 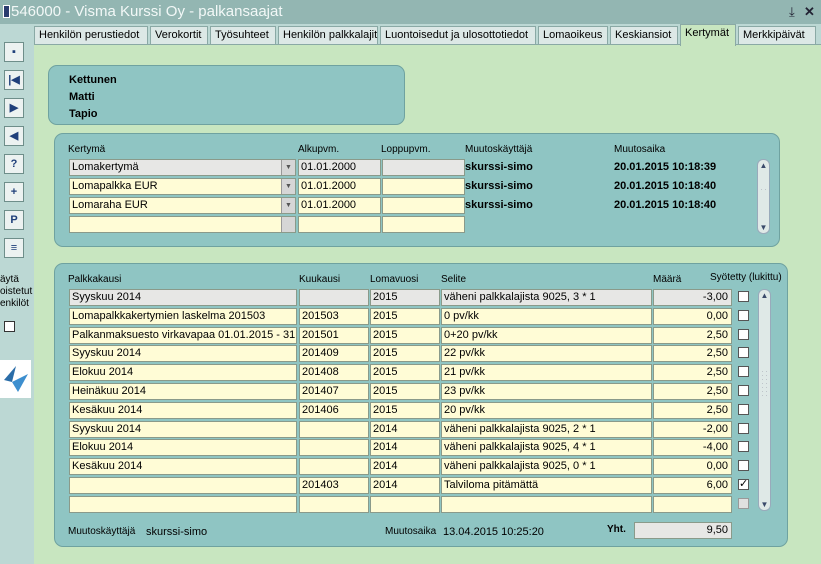 What do you see at coordinates (339, 224) in the screenshot?
I see `start-date-field` at bounding box center [339, 224].